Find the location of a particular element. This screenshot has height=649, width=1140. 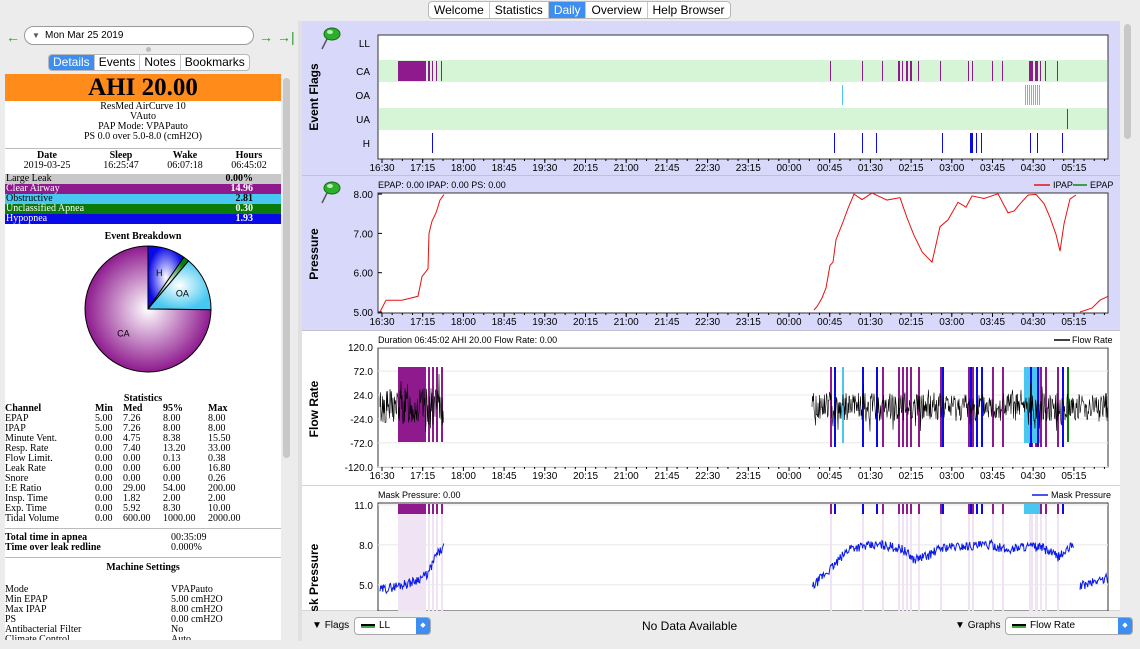

x-tick-label: 00:00 is located at coordinates (788, 322).